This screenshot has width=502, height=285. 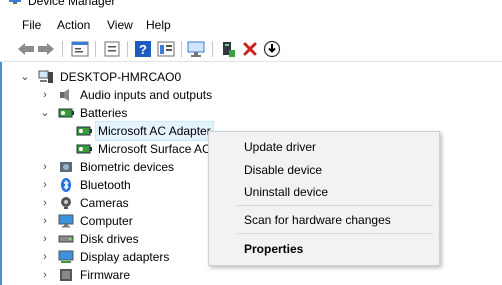 I want to click on tree-item-label: Audio inputs and outputs, so click(x=146, y=95).